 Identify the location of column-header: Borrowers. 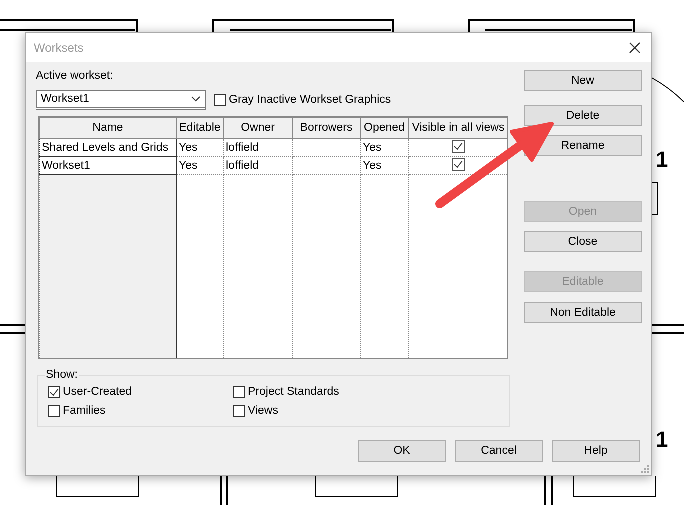
(326, 128).